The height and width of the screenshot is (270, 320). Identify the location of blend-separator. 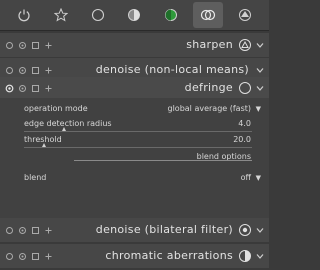
(163, 160).